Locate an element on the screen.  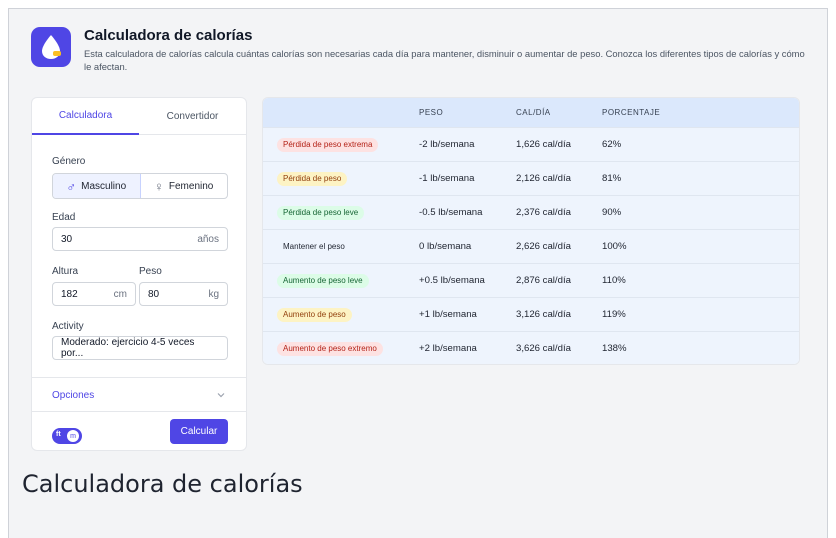
weight-cell: -2 lb/semana is located at coordinates (447, 144).